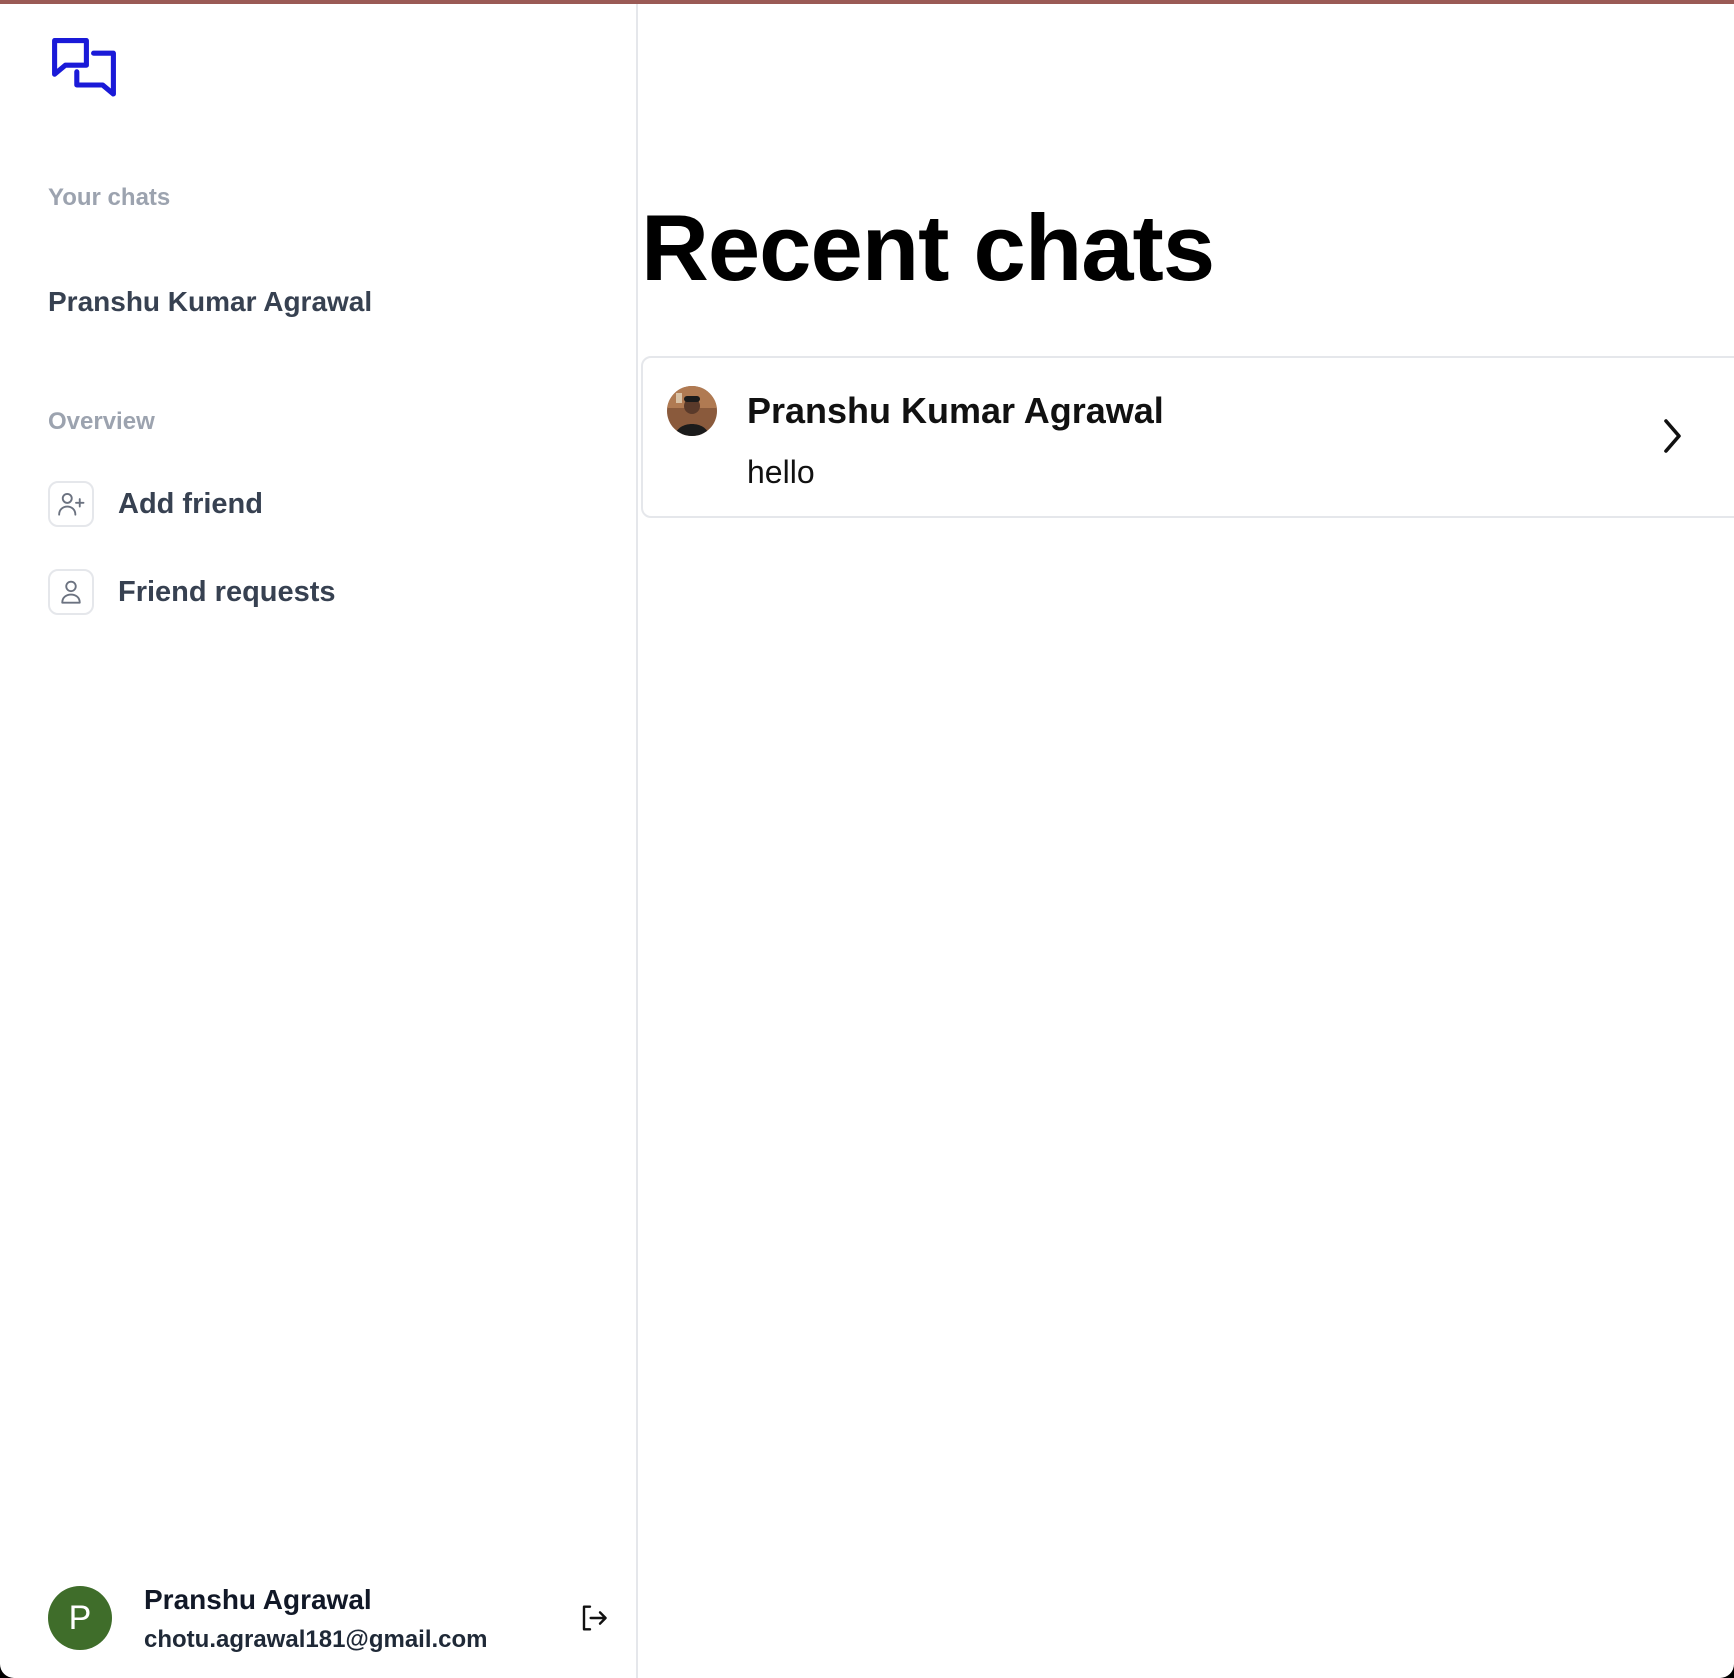  What do you see at coordinates (190, 503) in the screenshot?
I see `sidebar-item-label: Add friend` at bounding box center [190, 503].